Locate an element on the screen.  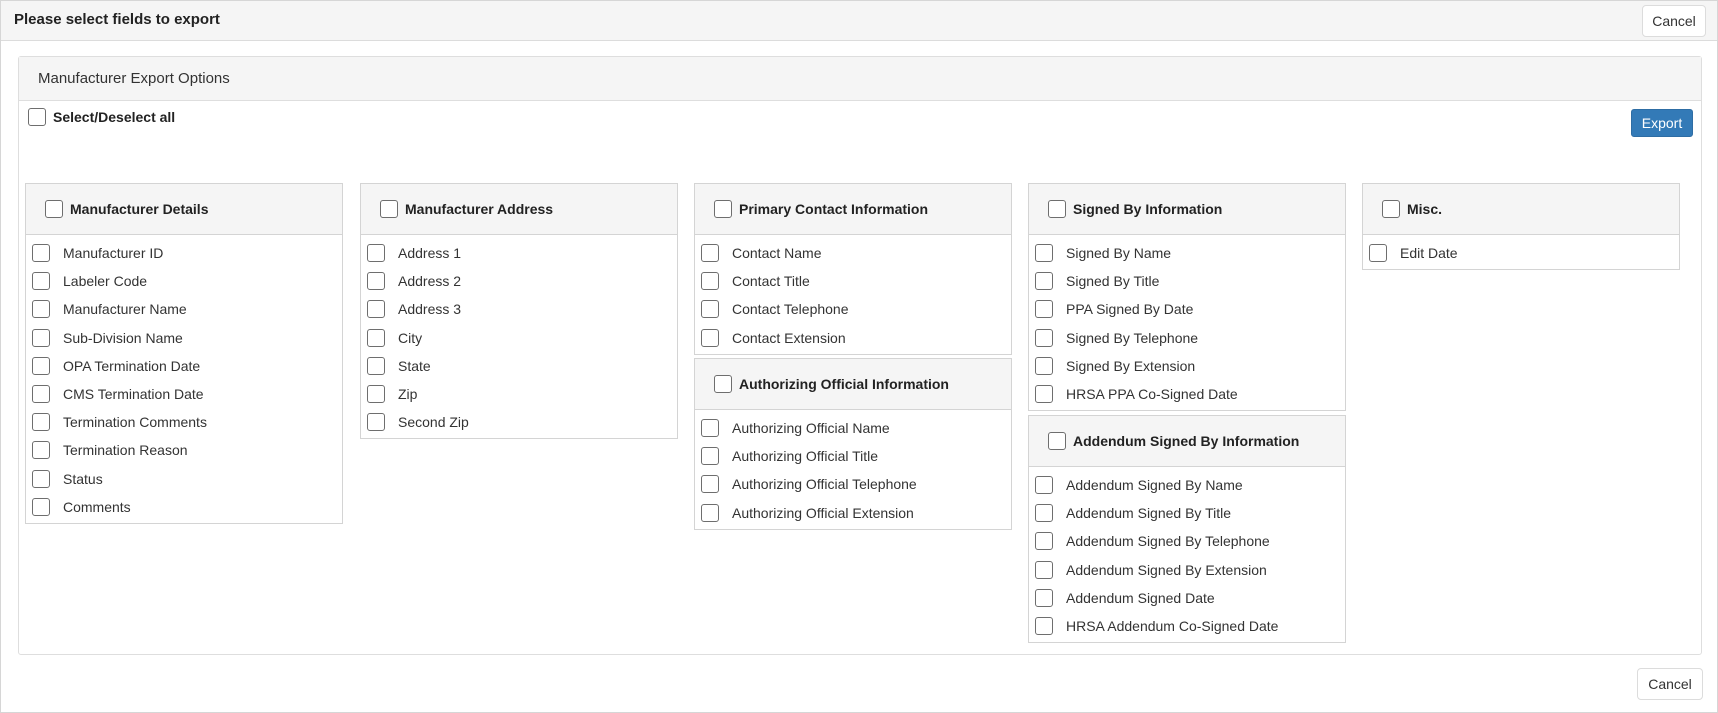
field-option-zip: Zip is located at coordinates (519, 394).